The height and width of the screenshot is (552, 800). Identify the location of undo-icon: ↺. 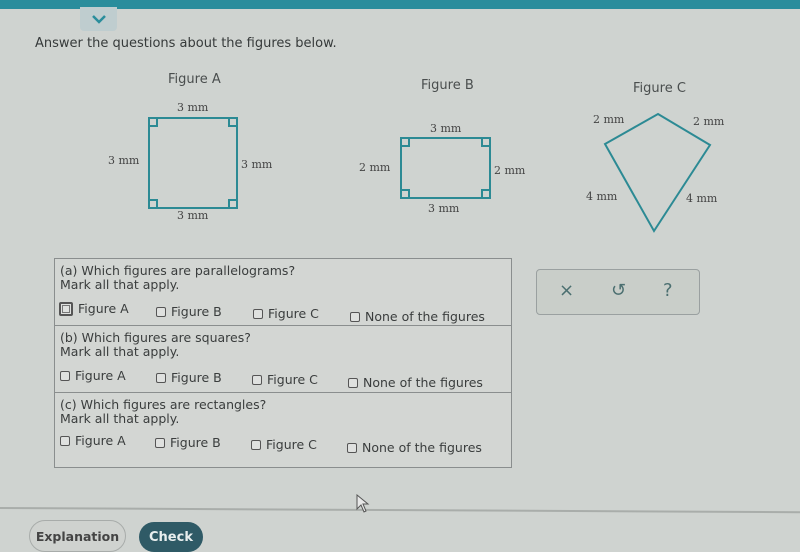
(618, 290).